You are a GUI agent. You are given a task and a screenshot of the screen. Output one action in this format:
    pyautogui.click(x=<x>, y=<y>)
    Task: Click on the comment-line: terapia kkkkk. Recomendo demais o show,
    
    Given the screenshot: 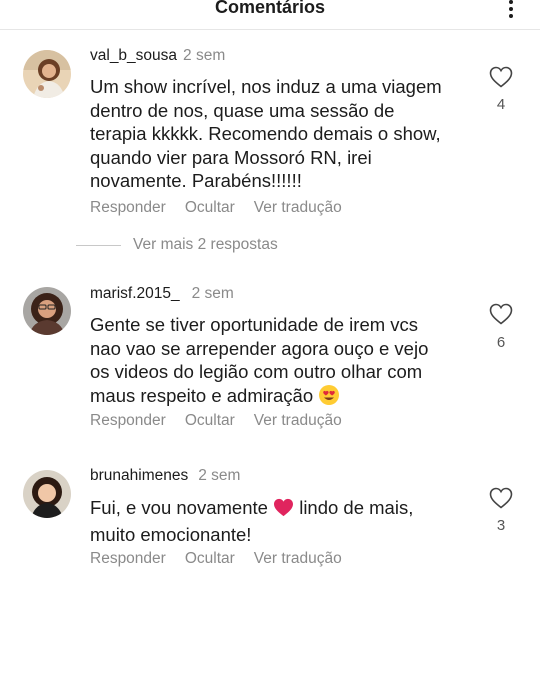 What is the action you would take?
    pyautogui.click(x=265, y=133)
    